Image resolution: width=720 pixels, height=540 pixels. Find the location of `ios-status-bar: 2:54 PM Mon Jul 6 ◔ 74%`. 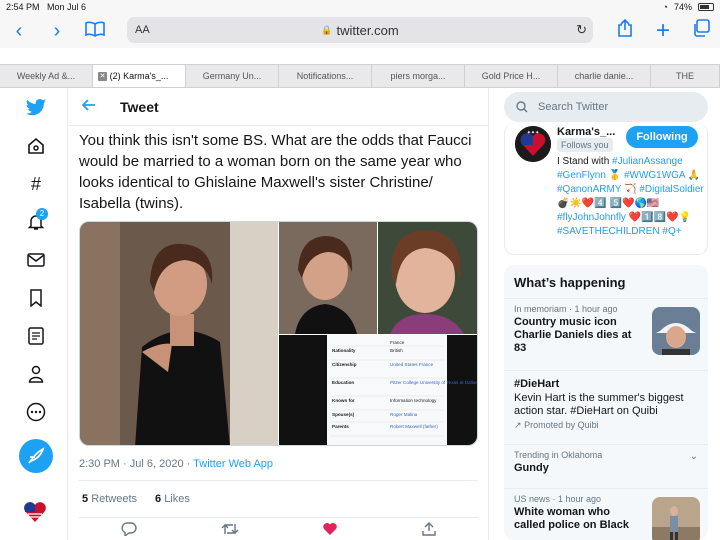

ios-status-bar: 2:54 PM Mon Jul 6 ◔ 74% is located at coordinates (360, 7).